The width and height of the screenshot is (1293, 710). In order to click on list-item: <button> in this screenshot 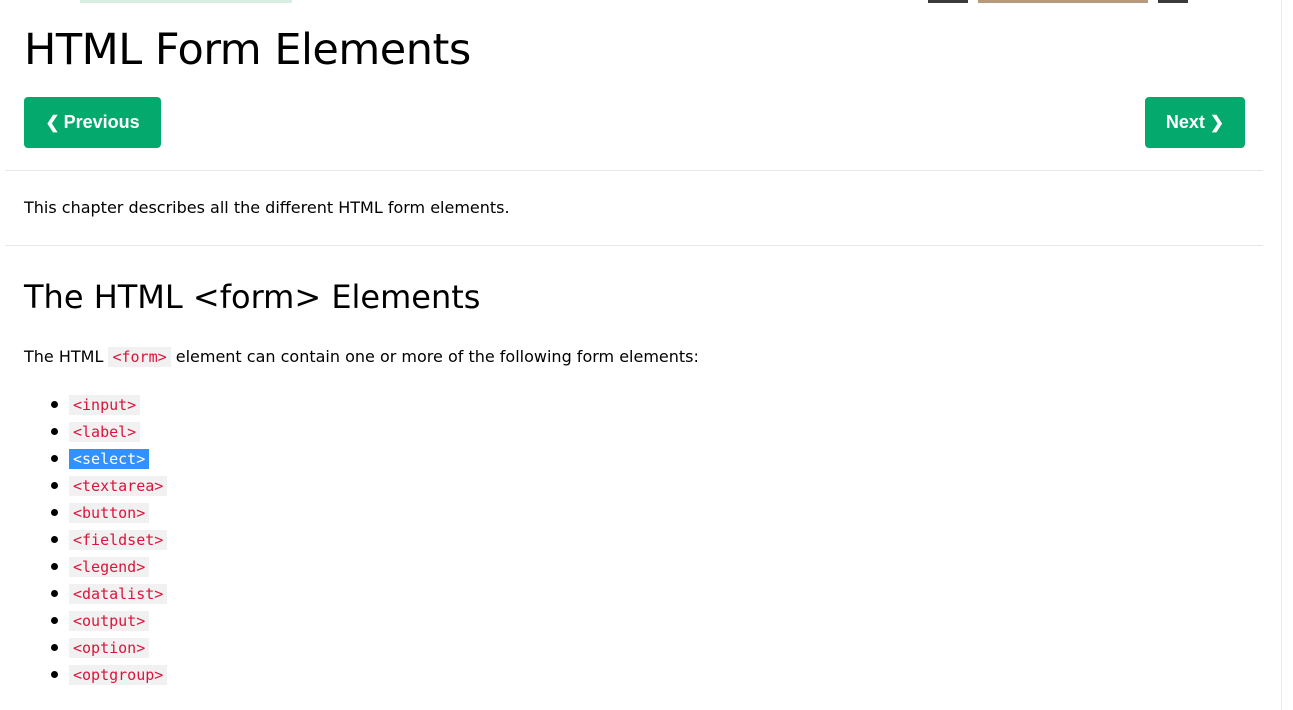, I will do `click(87, 512)`.